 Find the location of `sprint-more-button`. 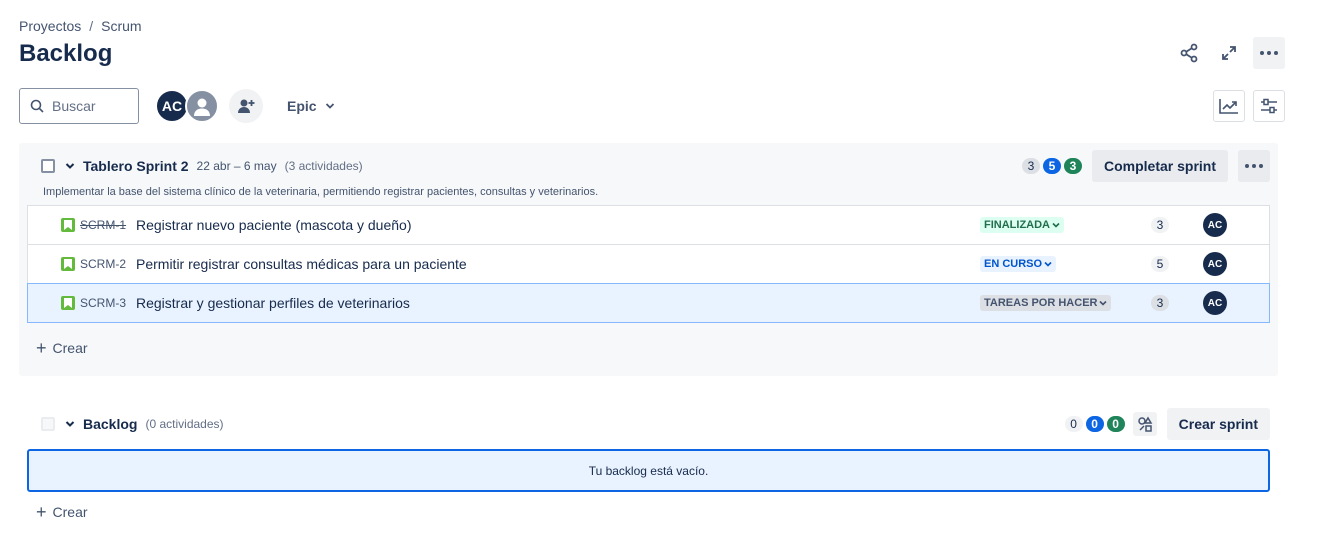

sprint-more-button is located at coordinates (1254, 166).